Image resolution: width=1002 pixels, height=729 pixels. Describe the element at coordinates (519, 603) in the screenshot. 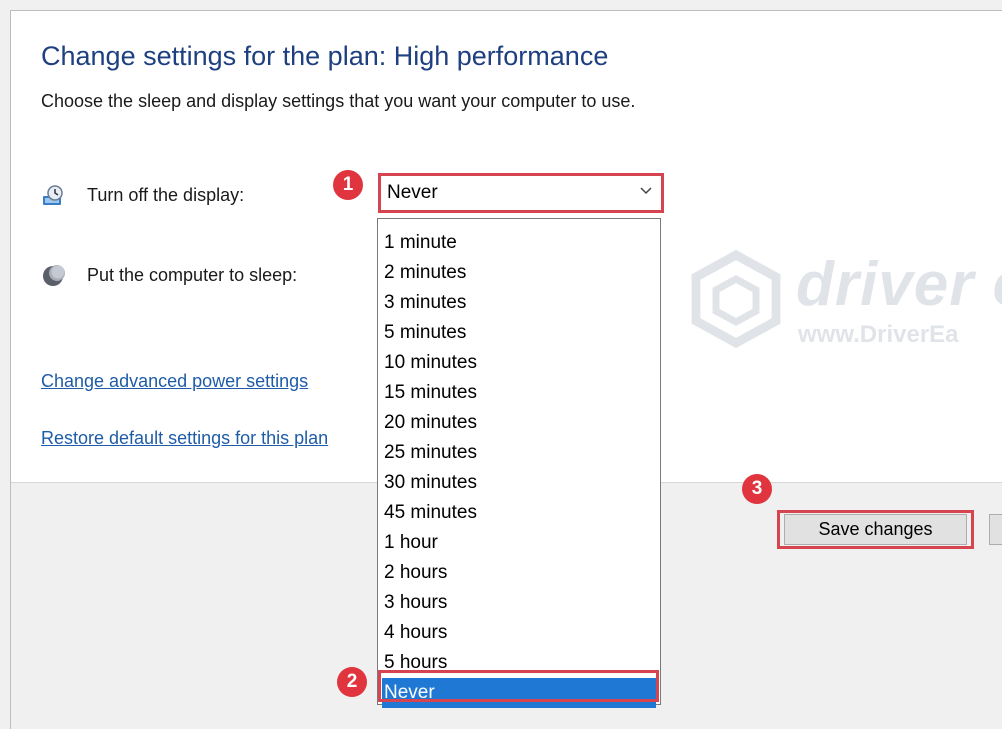

I see `option-3-hours: 3 hours` at that location.